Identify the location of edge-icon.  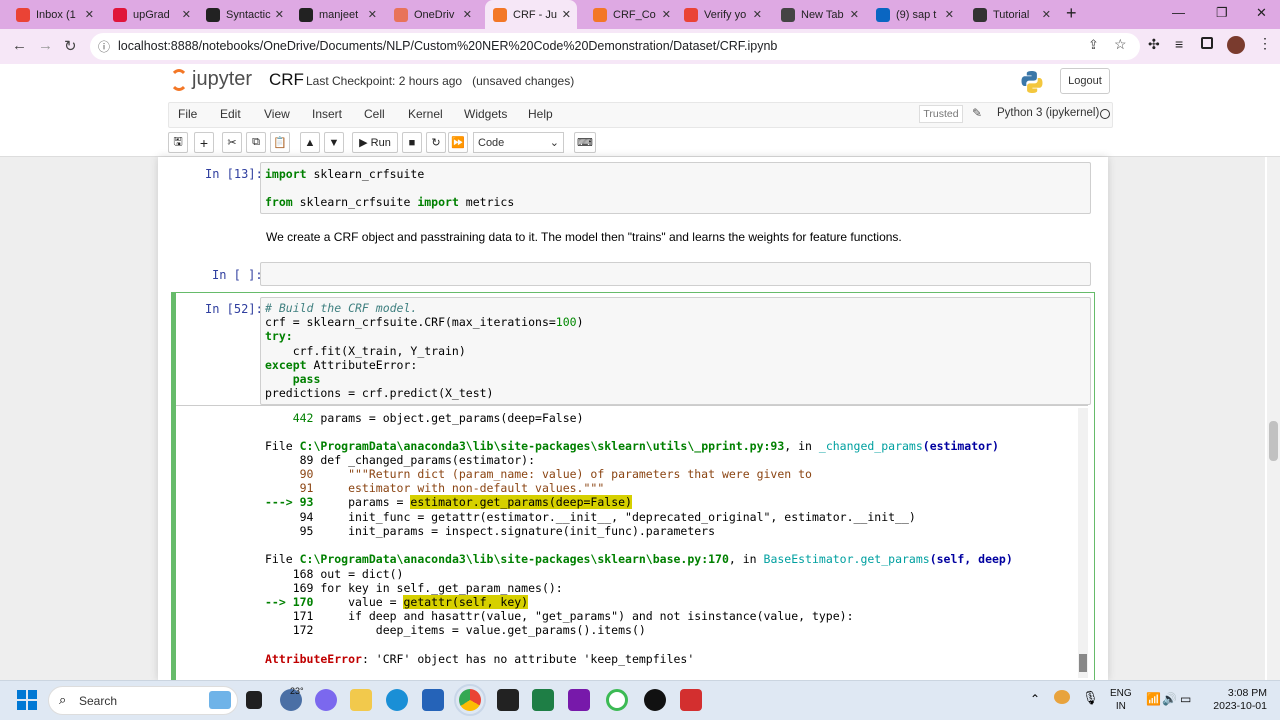
(397, 700).